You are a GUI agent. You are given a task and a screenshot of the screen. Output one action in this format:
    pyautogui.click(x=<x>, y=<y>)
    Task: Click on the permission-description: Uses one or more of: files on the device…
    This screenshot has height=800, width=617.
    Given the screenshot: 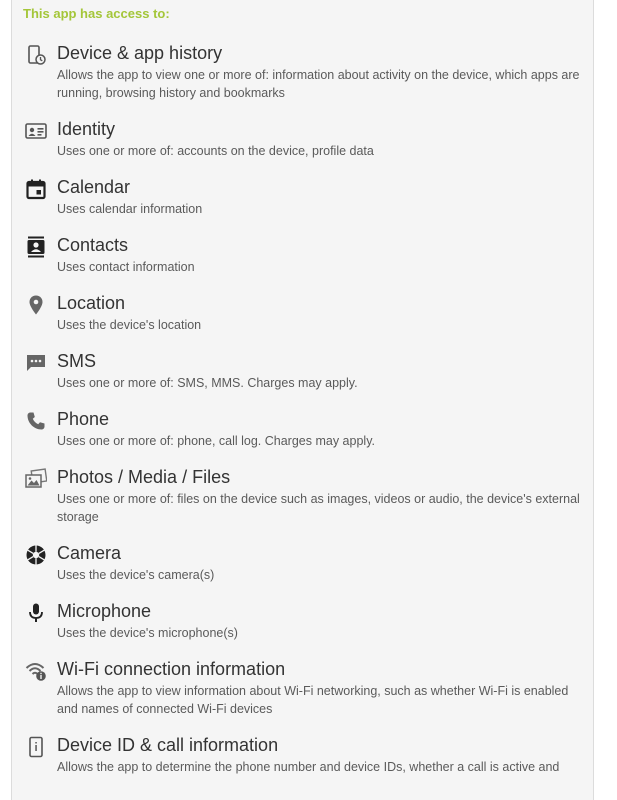 What is the action you would take?
    pyautogui.click(x=318, y=508)
    